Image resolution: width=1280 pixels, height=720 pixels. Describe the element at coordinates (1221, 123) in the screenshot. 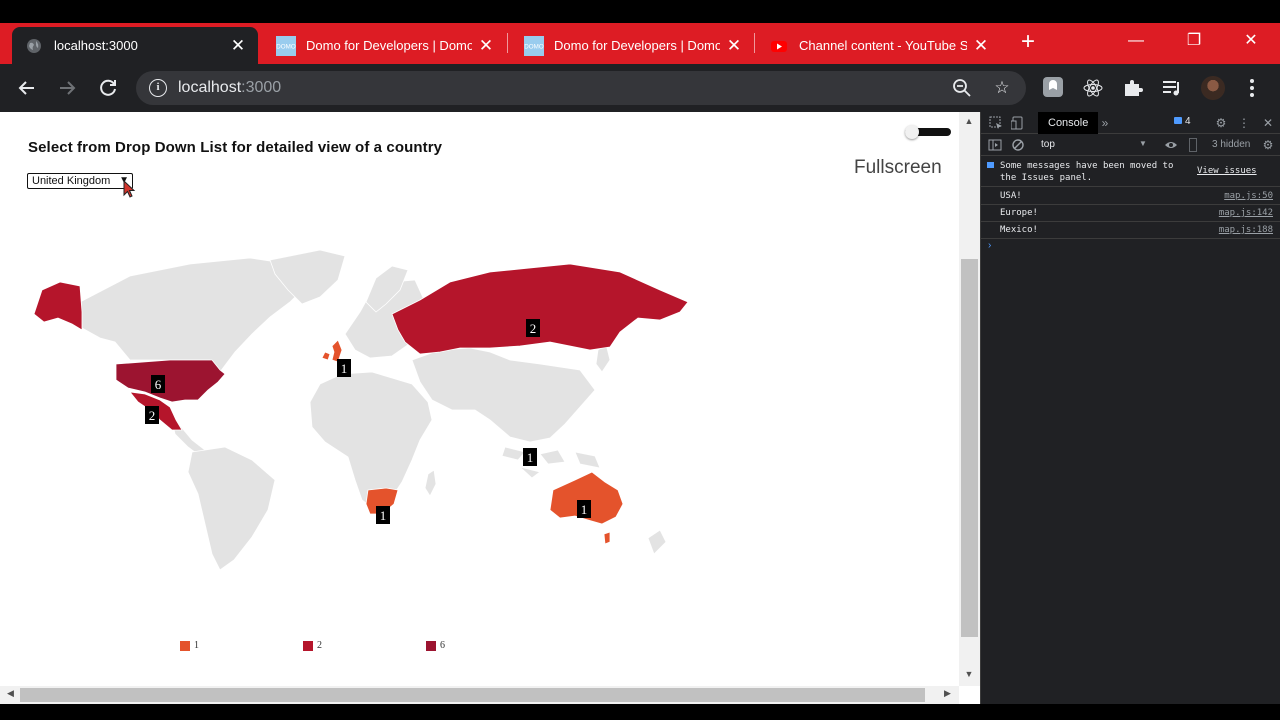

I see `settings-gear-icon: ⚙` at that location.